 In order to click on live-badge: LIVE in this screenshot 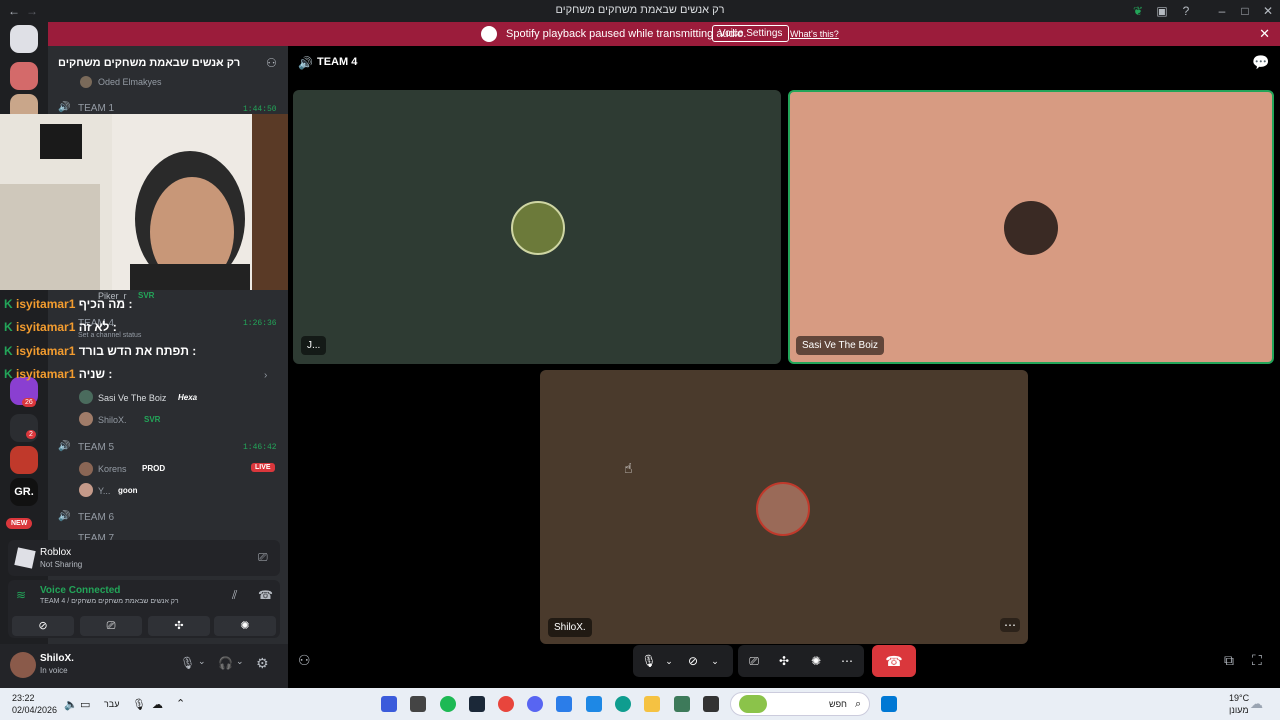, I will do `click(263, 467)`.